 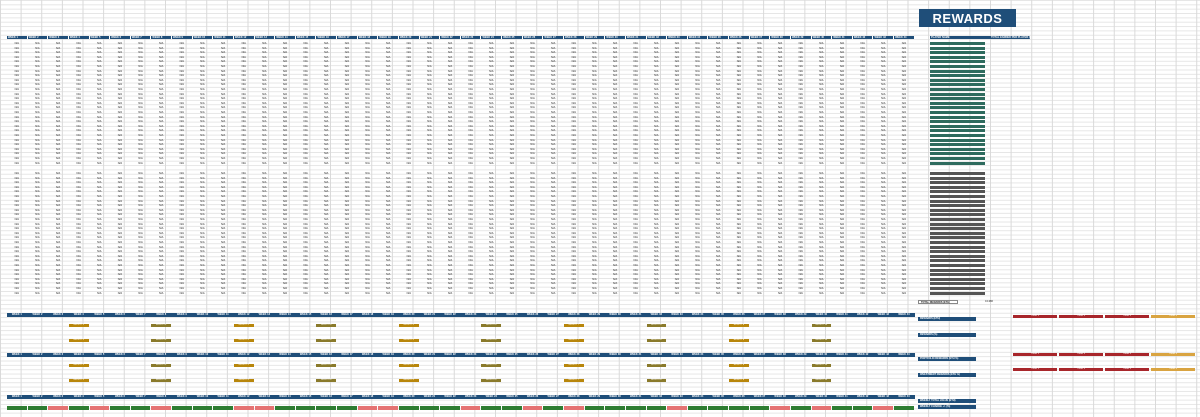 I want to click on player-name-cell, so click(x=957, y=224).